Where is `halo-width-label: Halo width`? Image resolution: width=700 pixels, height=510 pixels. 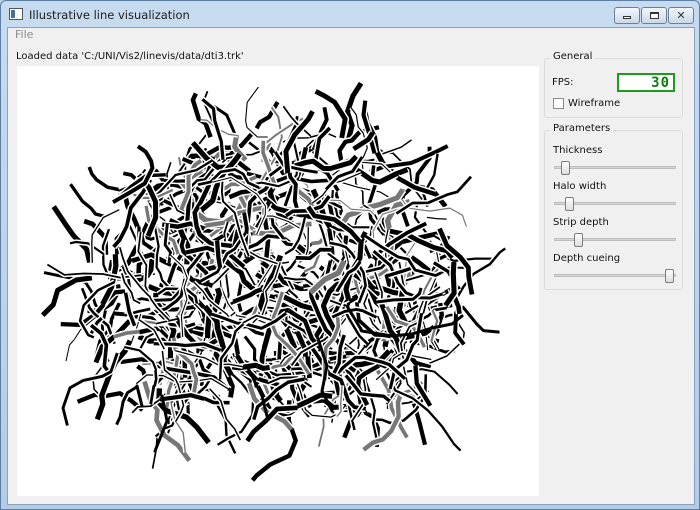
halo-width-label: Halo width is located at coordinates (580, 186).